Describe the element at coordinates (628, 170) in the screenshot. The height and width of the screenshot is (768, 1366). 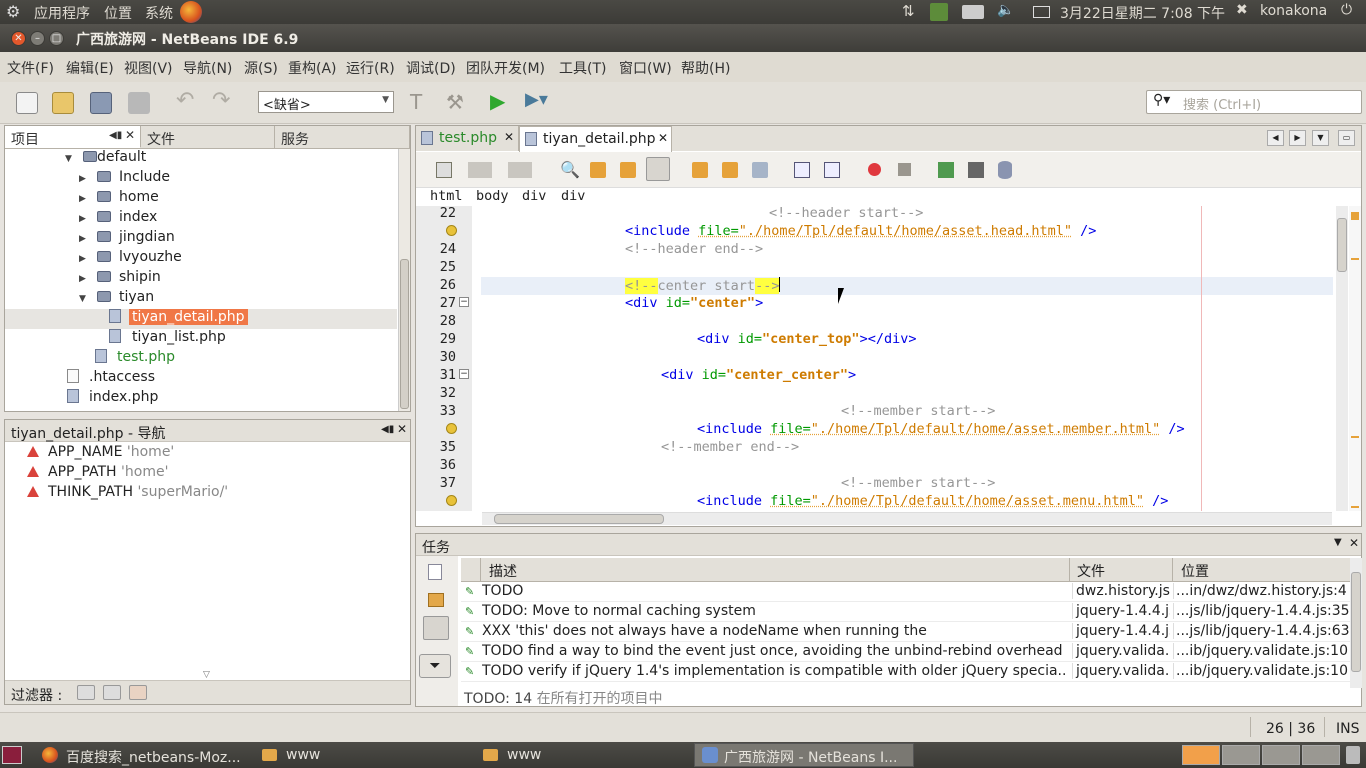
I see `find-next-icon` at that location.